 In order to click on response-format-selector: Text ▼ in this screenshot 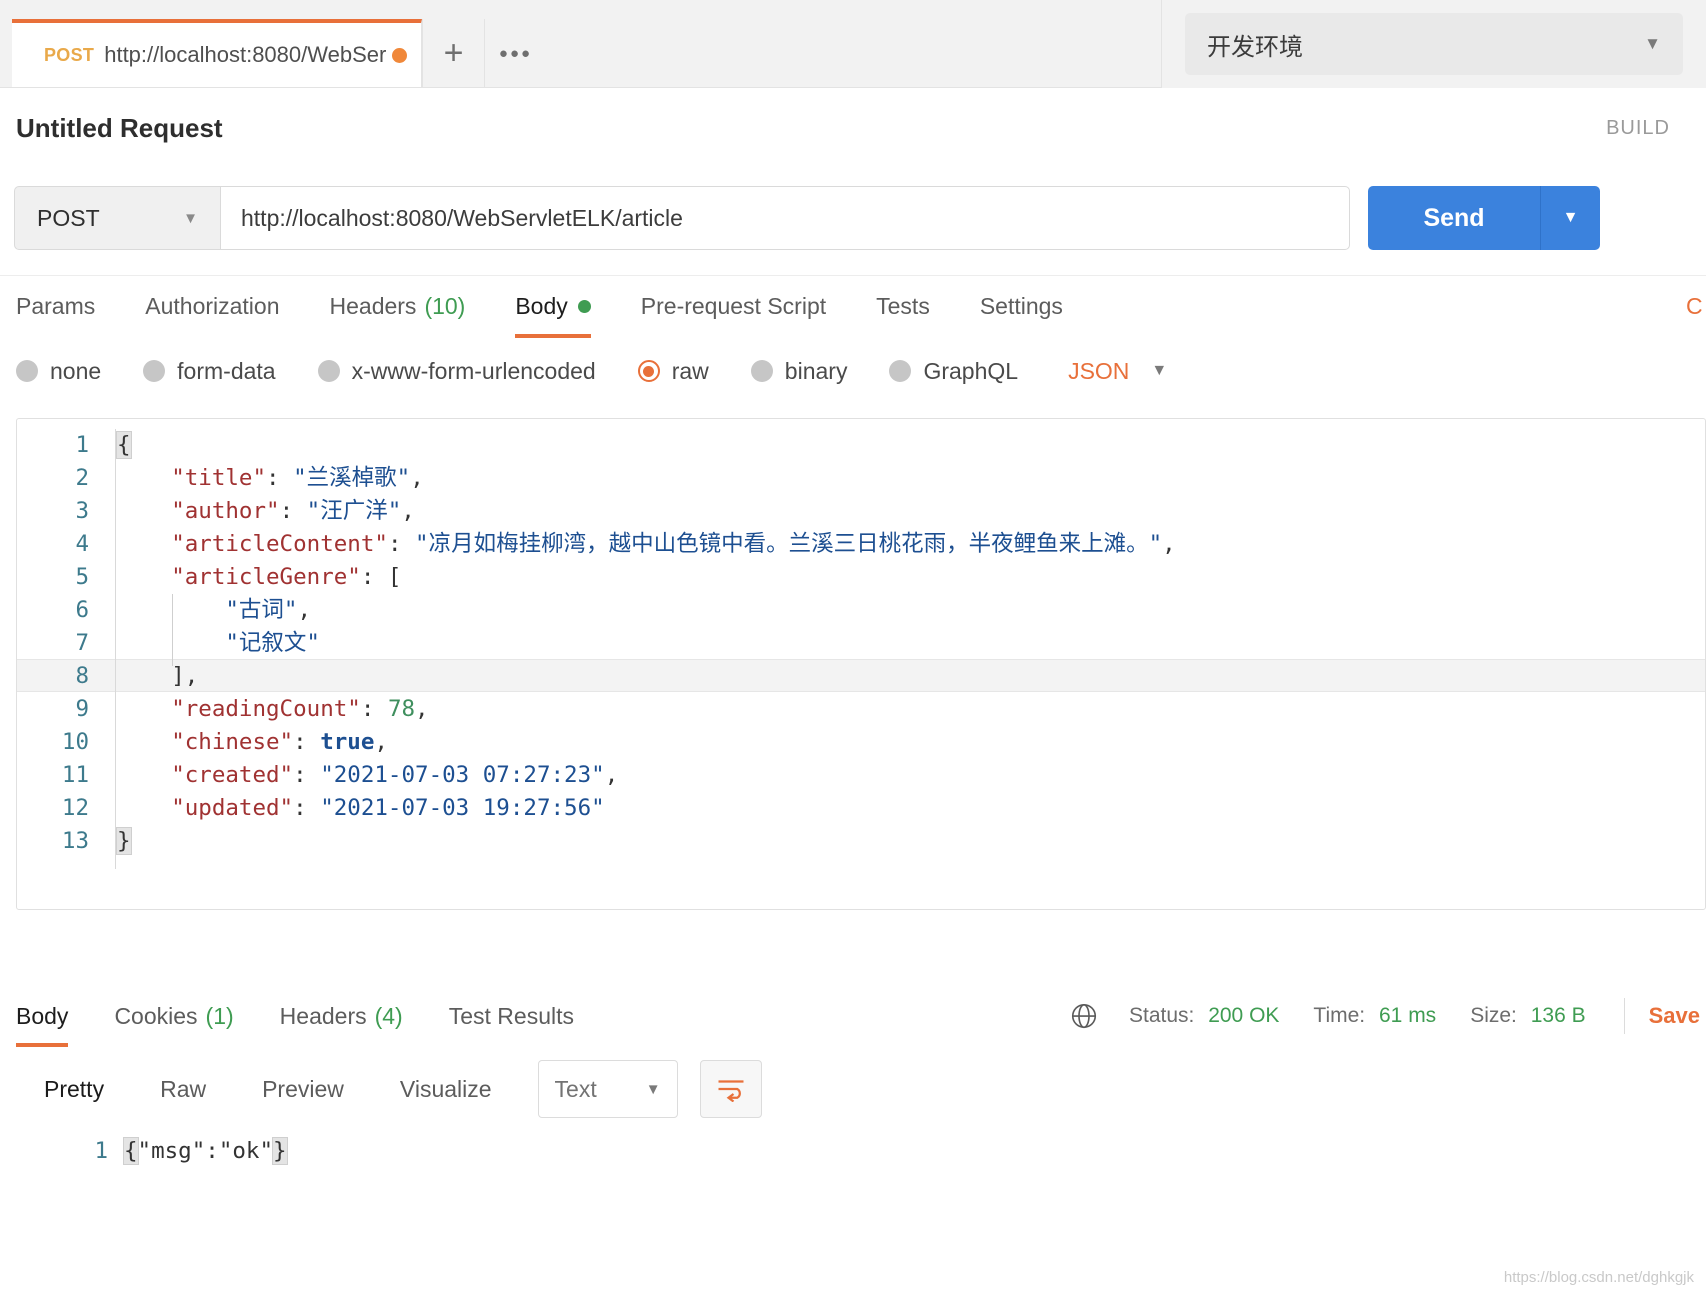, I will do `click(607, 1089)`.